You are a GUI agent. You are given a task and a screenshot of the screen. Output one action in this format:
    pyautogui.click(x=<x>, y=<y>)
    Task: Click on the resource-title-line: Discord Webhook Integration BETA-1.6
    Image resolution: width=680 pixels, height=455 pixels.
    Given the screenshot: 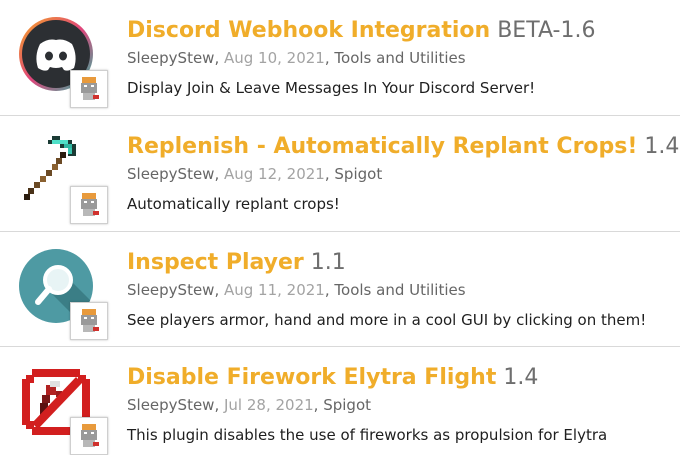 What is the action you would take?
    pyautogui.click(x=361, y=31)
    